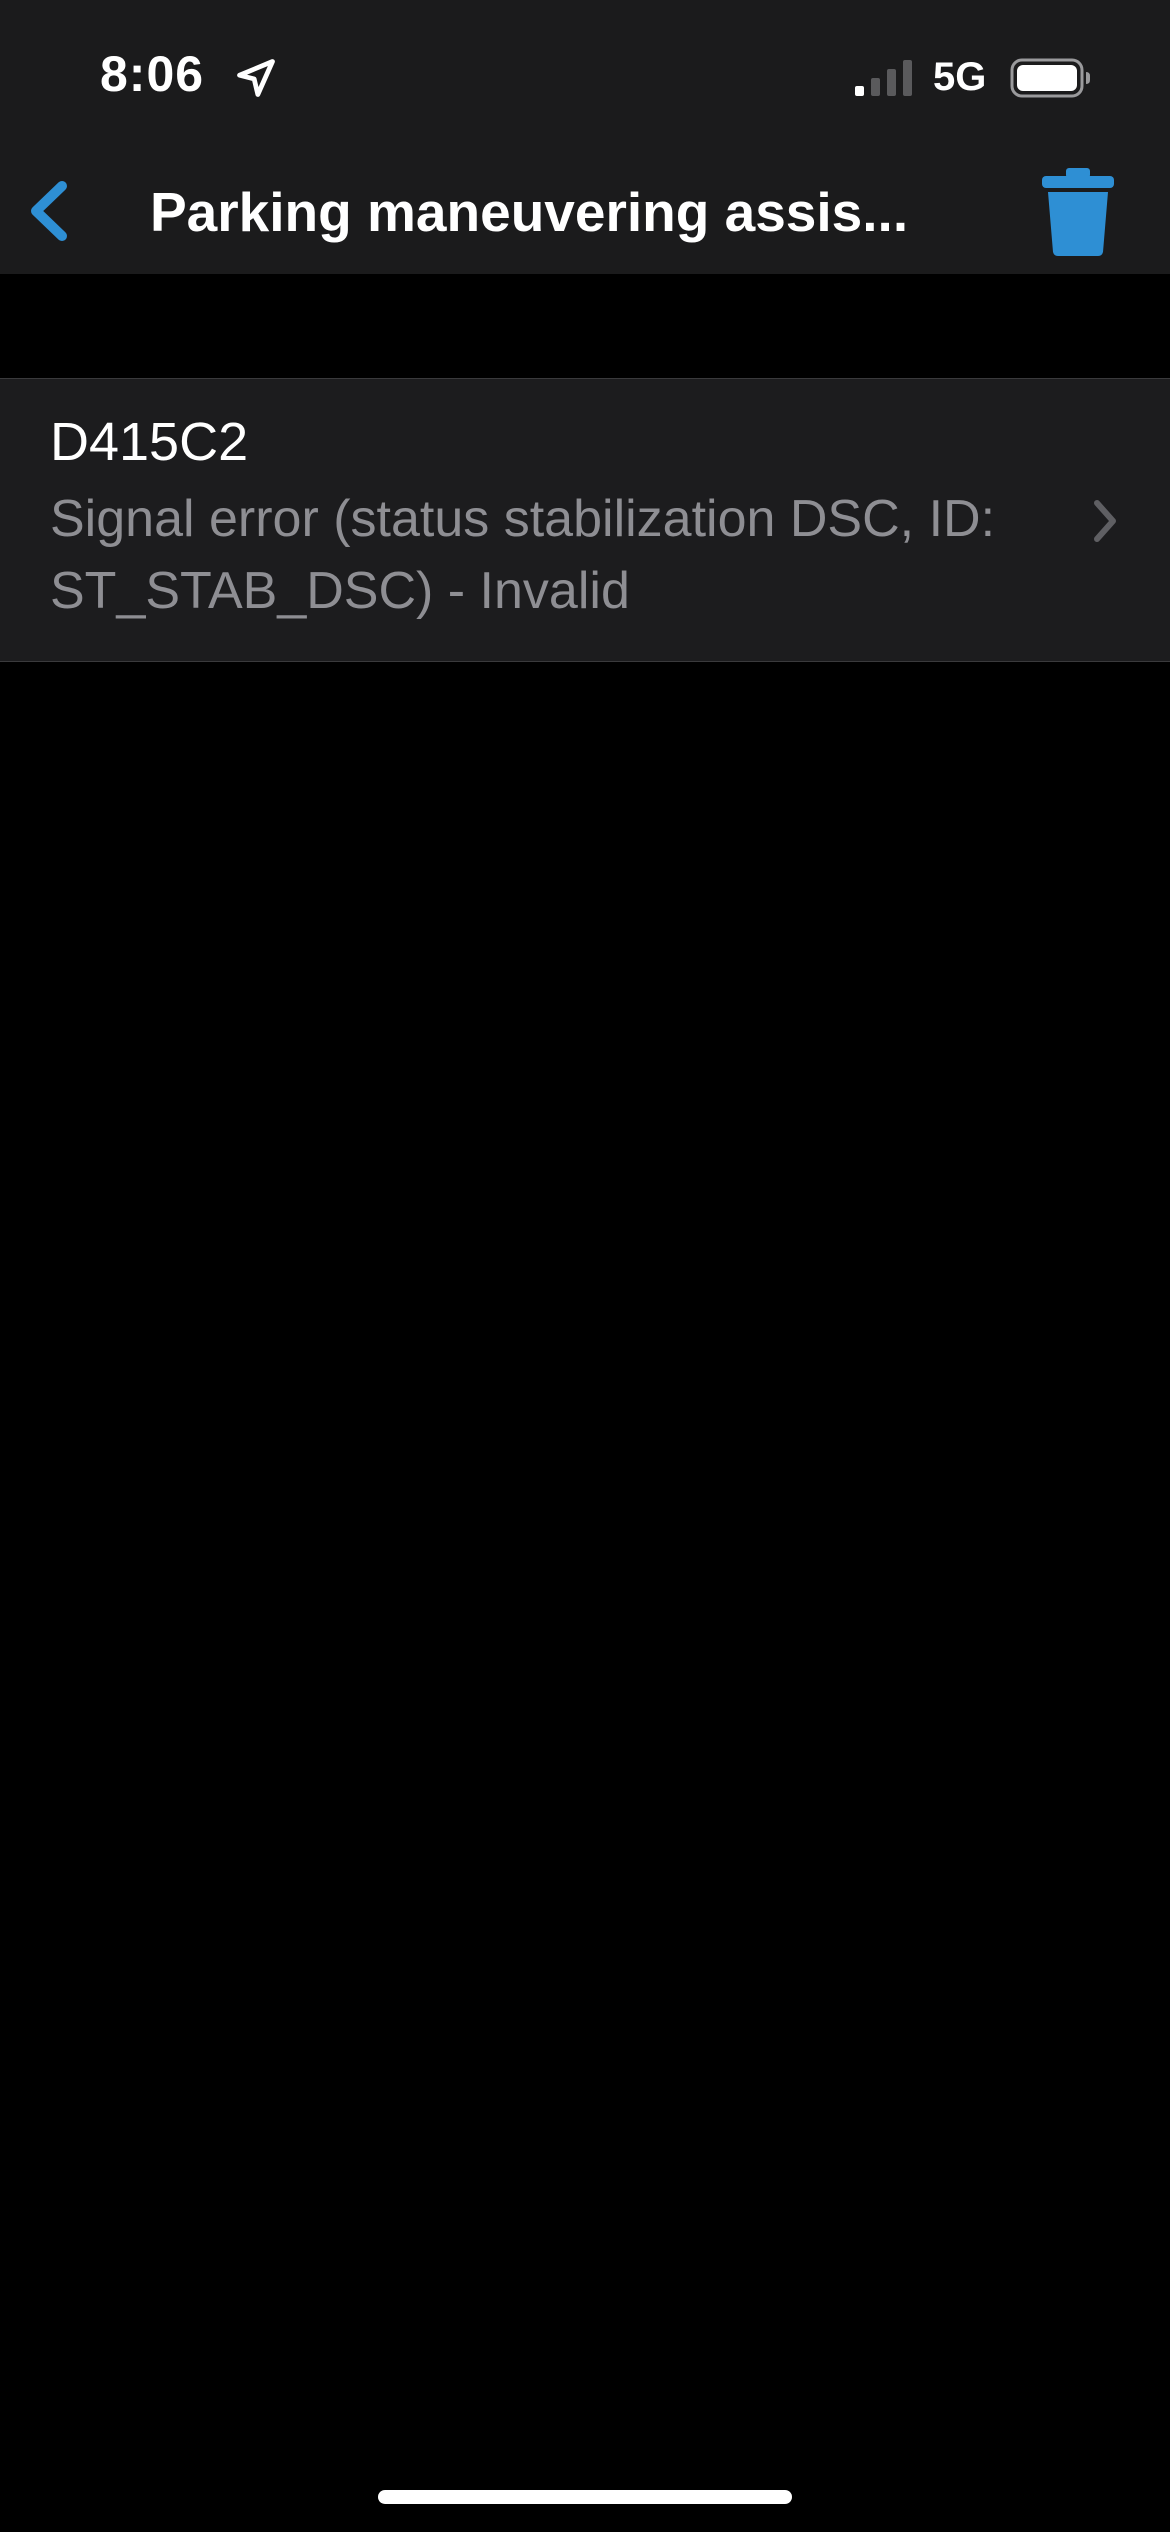 Image resolution: width=1170 pixels, height=2532 pixels. What do you see at coordinates (149, 442) in the screenshot?
I see `fault-code: D415C2` at bounding box center [149, 442].